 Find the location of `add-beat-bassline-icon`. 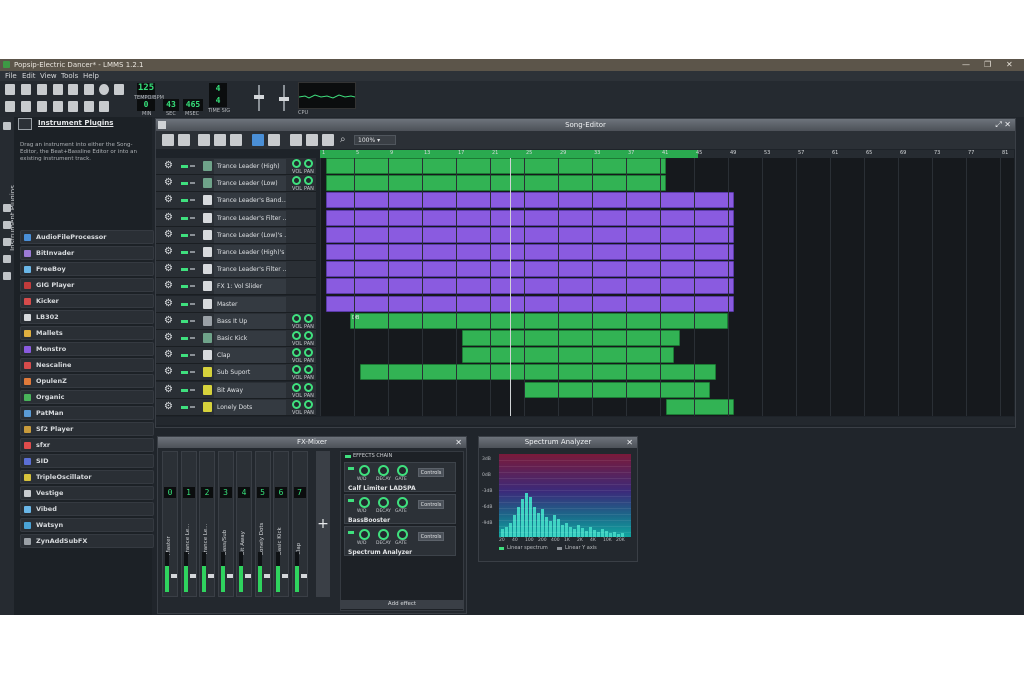

add-beat-bassline-icon is located at coordinates (204, 140).